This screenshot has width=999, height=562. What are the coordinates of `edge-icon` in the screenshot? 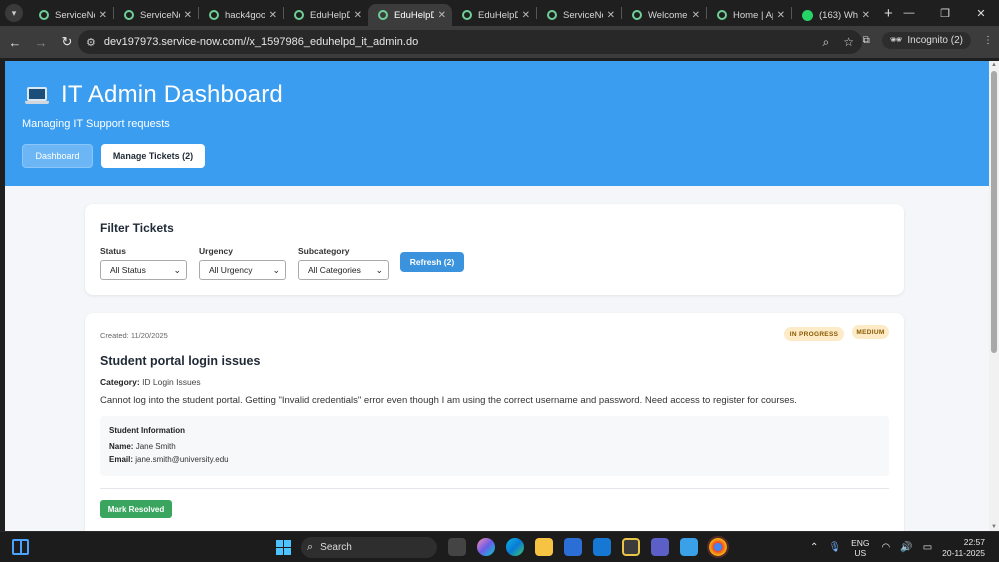 It's located at (515, 547).